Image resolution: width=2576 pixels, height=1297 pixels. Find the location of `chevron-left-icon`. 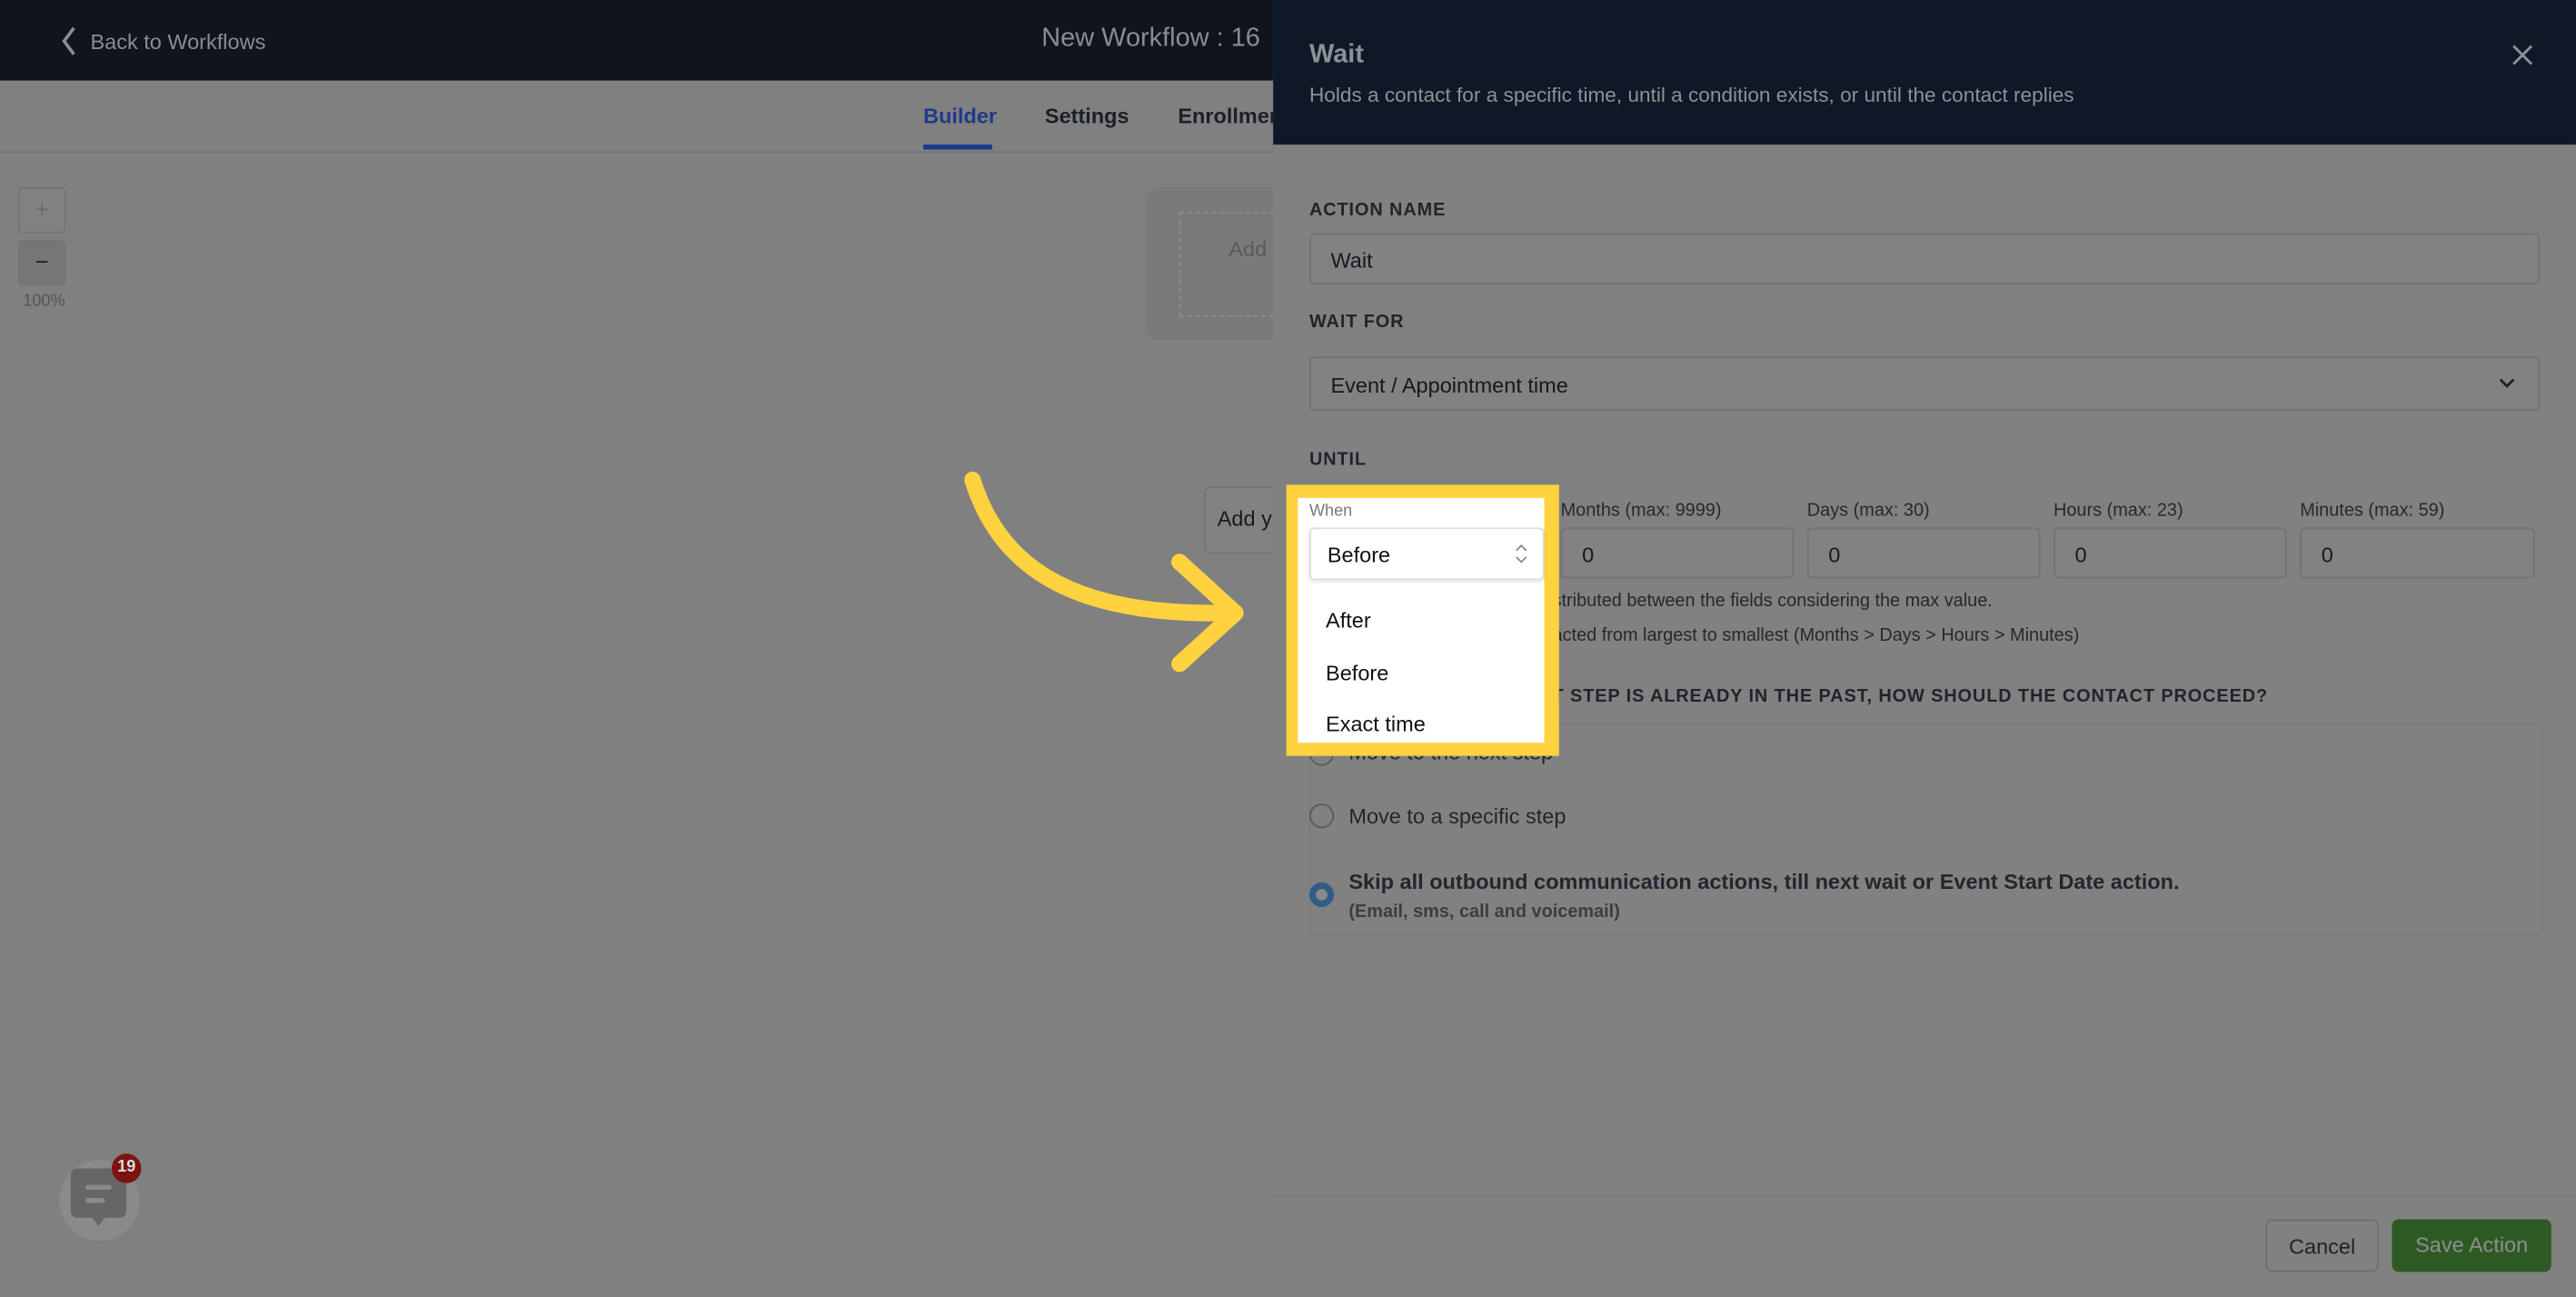

chevron-left-icon is located at coordinates (68, 40).